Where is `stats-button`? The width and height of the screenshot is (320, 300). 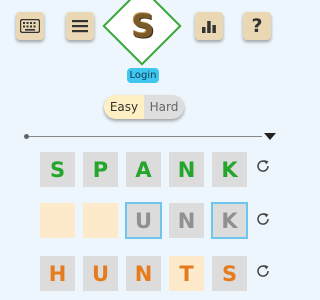
stats-button is located at coordinates (209, 26).